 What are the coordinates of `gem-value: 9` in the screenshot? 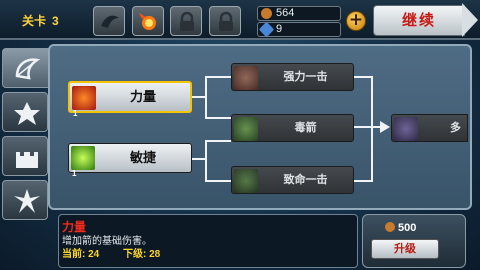 It's located at (279, 29).